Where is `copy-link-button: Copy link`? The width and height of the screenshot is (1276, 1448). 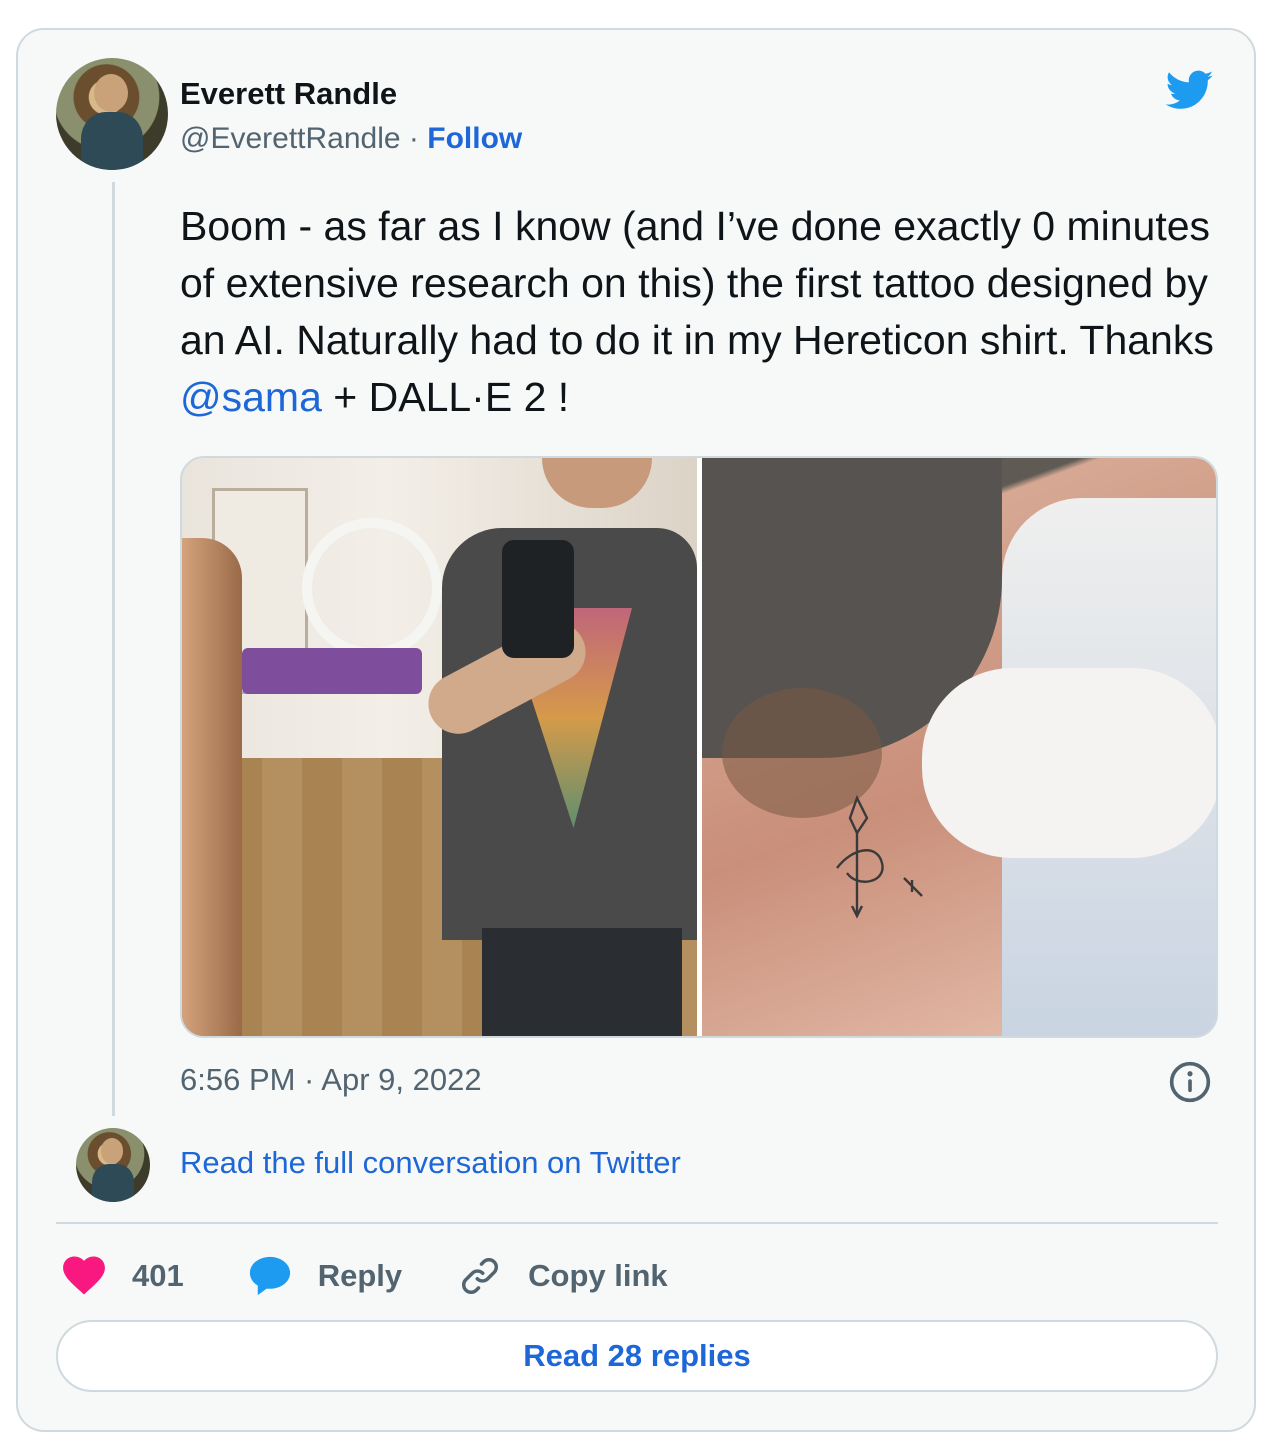
copy-link-button: Copy link is located at coordinates (563, 1276).